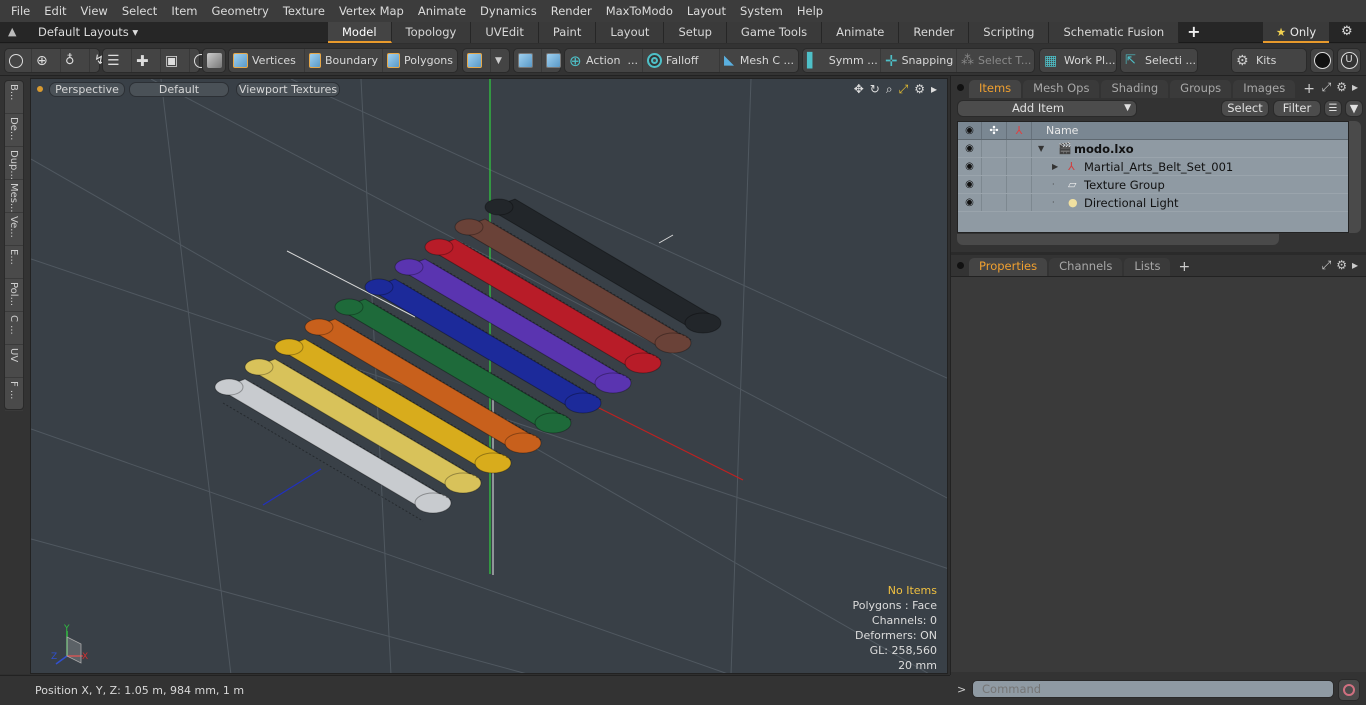 The image size is (1366, 705). What do you see at coordinates (14, 361) in the screenshot?
I see `vertical-tab: UV` at bounding box center [14, 361].